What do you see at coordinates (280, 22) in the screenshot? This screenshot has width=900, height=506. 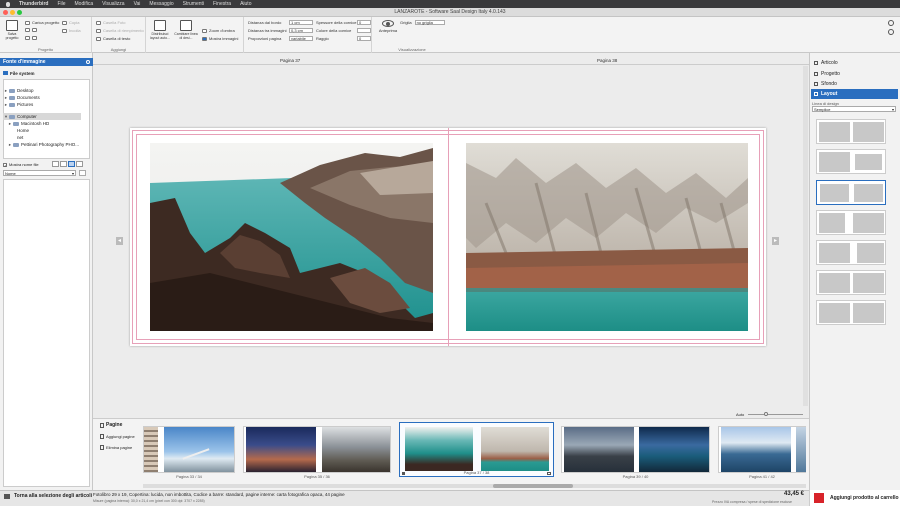 I see `border-distance-field: Distanza dal bordo 1 cm` at bounding box center [280, 22].